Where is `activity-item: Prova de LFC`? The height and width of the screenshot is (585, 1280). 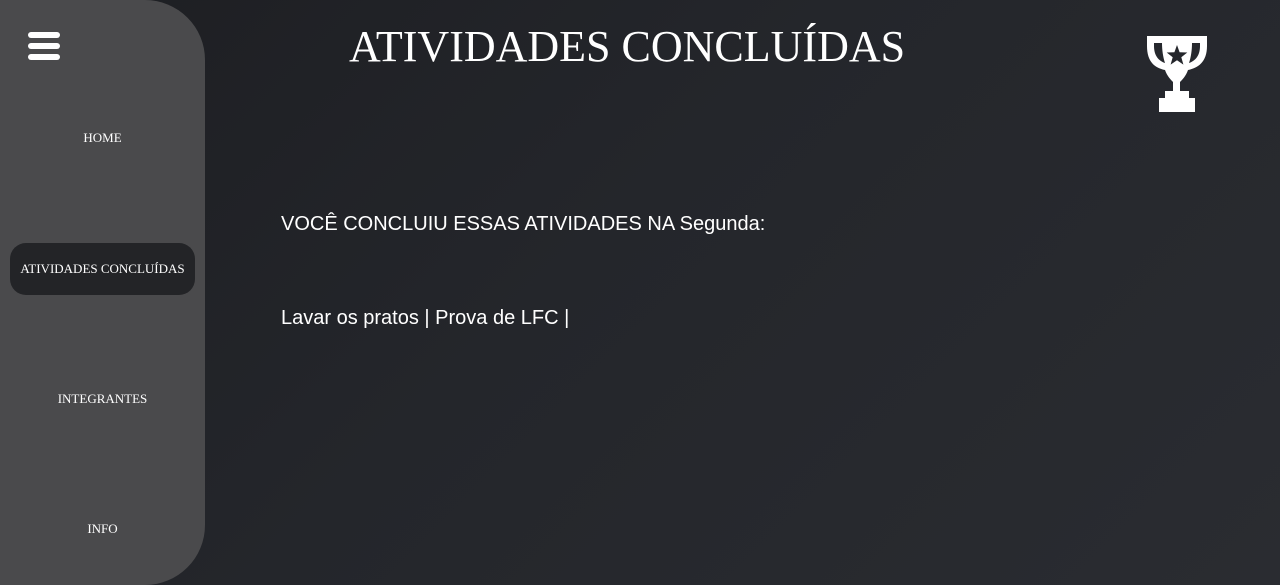
activity-item: Prova de LFC is located at coordinates (497, 318).